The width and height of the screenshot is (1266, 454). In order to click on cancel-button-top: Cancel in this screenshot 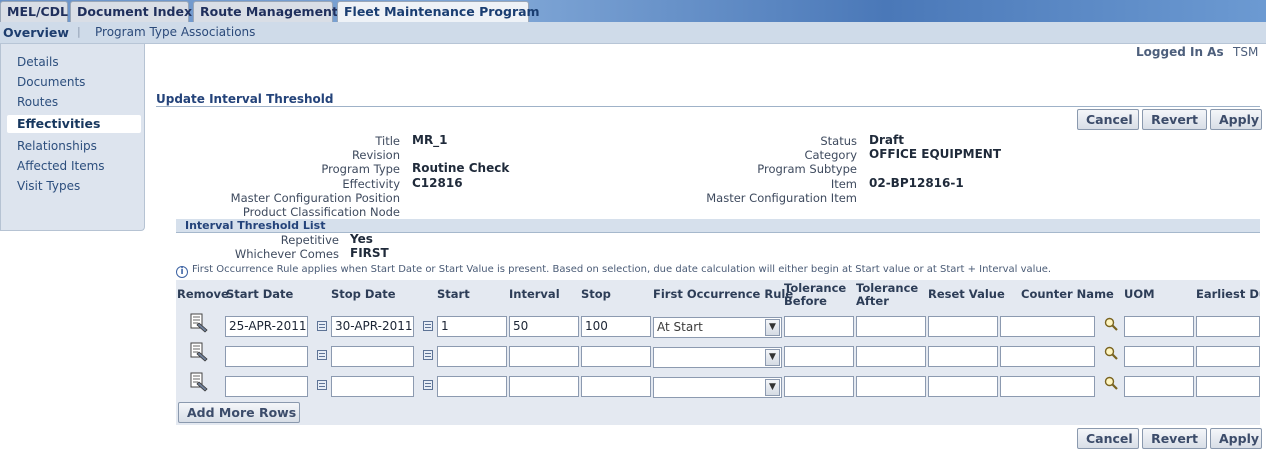, I will do `click(1108, 119)`.